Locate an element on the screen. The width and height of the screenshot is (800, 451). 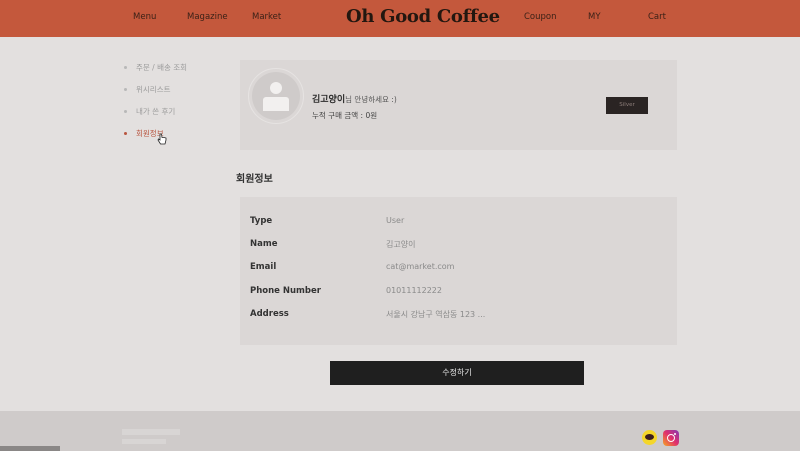
nav-market-link: Market is located at coordinates (266, 17).